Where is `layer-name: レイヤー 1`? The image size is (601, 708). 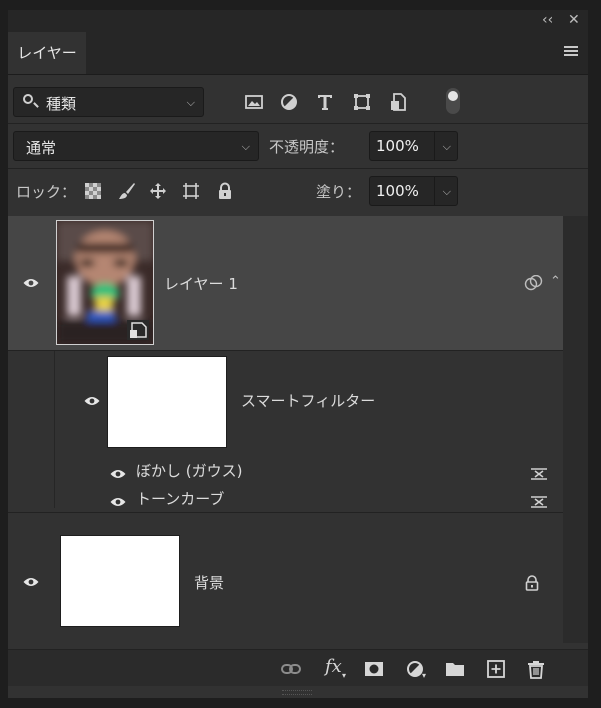
layer-name: レイヤー 1 is located at coordinates (201, 283).